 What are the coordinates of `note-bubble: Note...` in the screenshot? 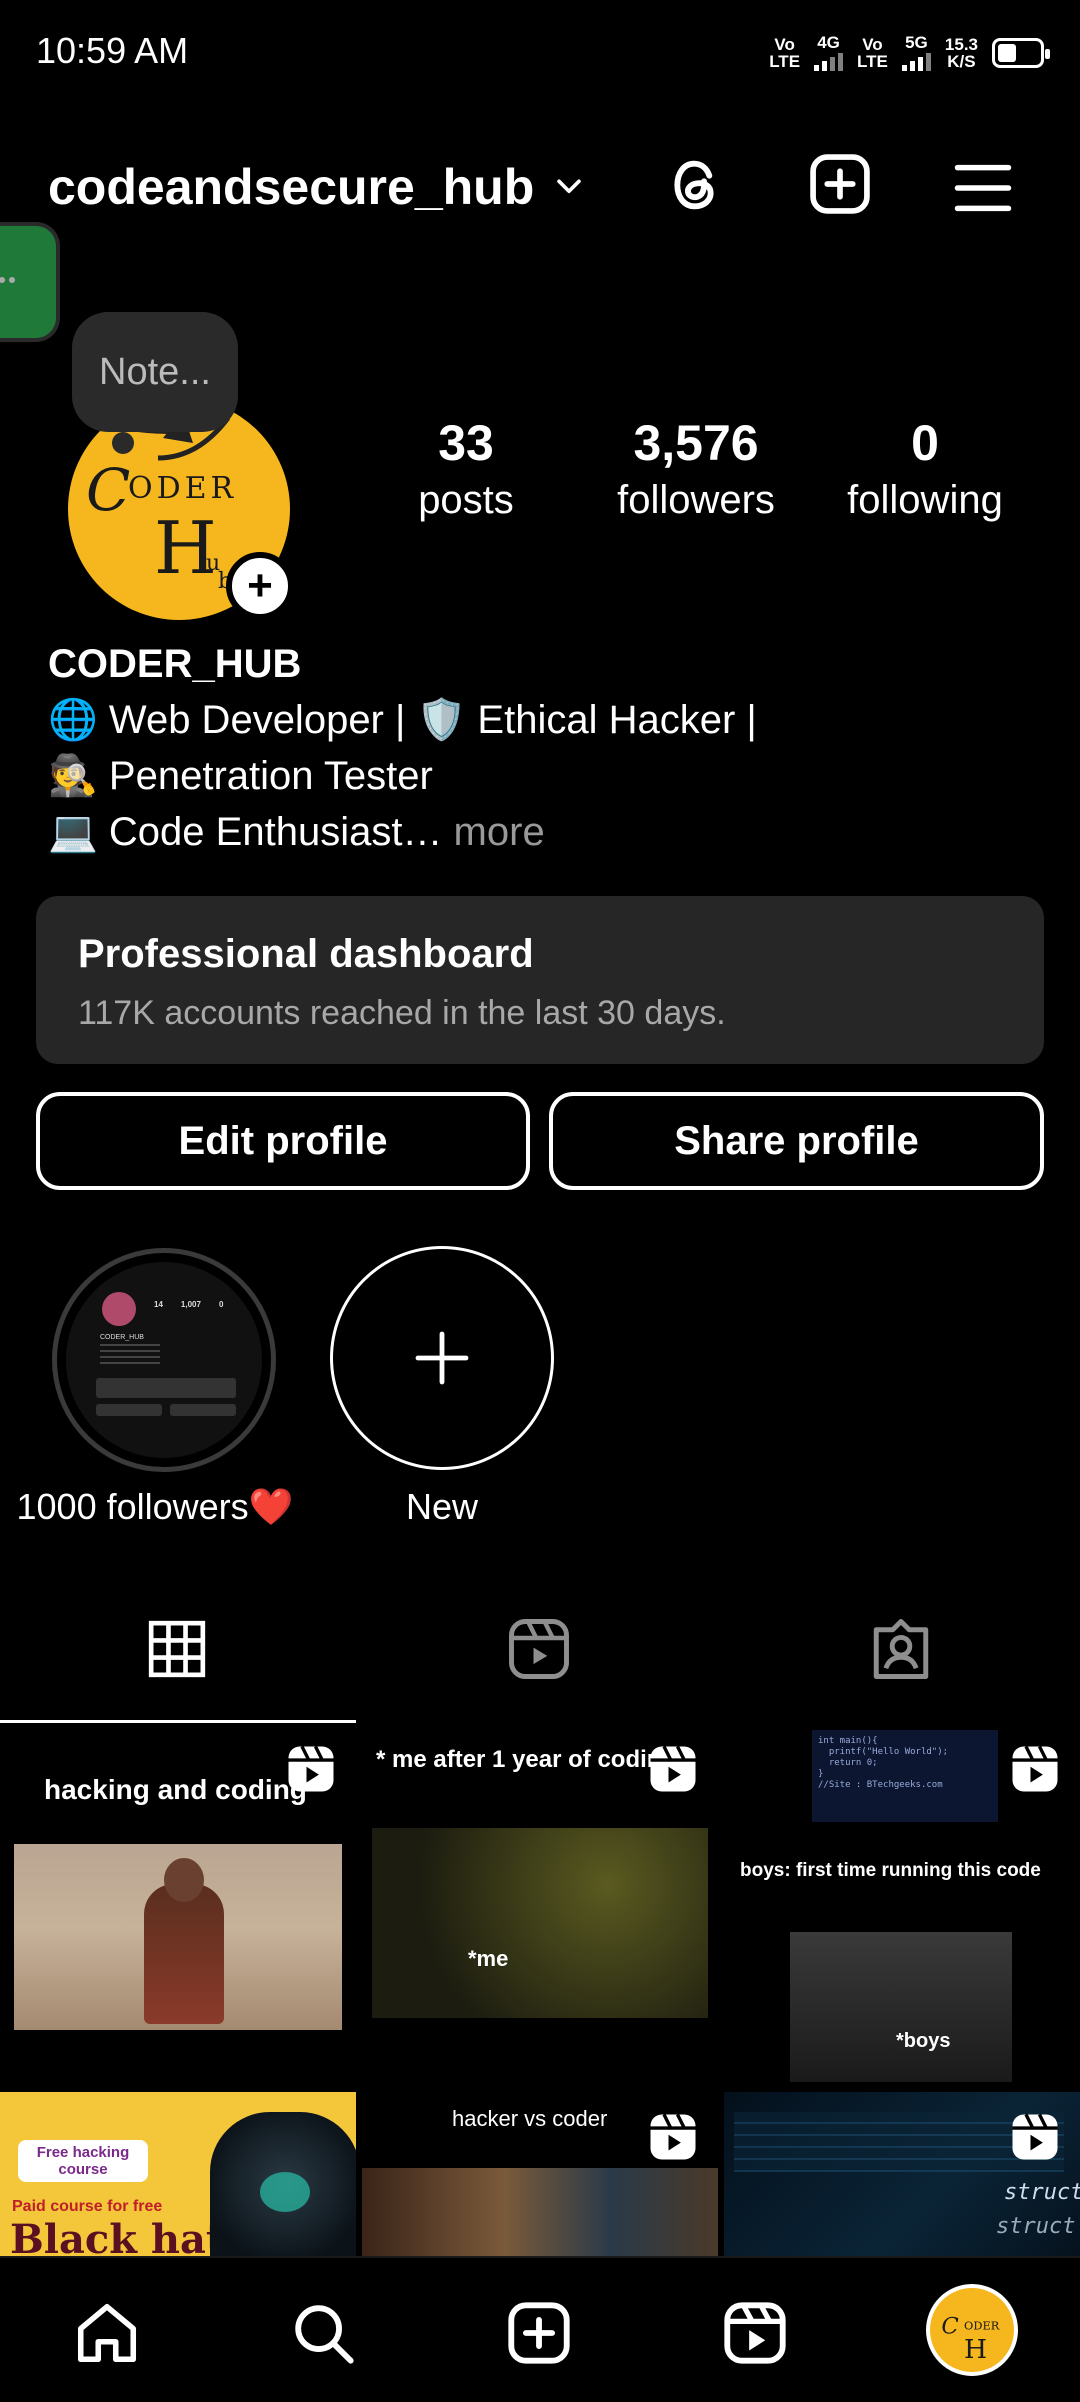 It's located at (155, 383).